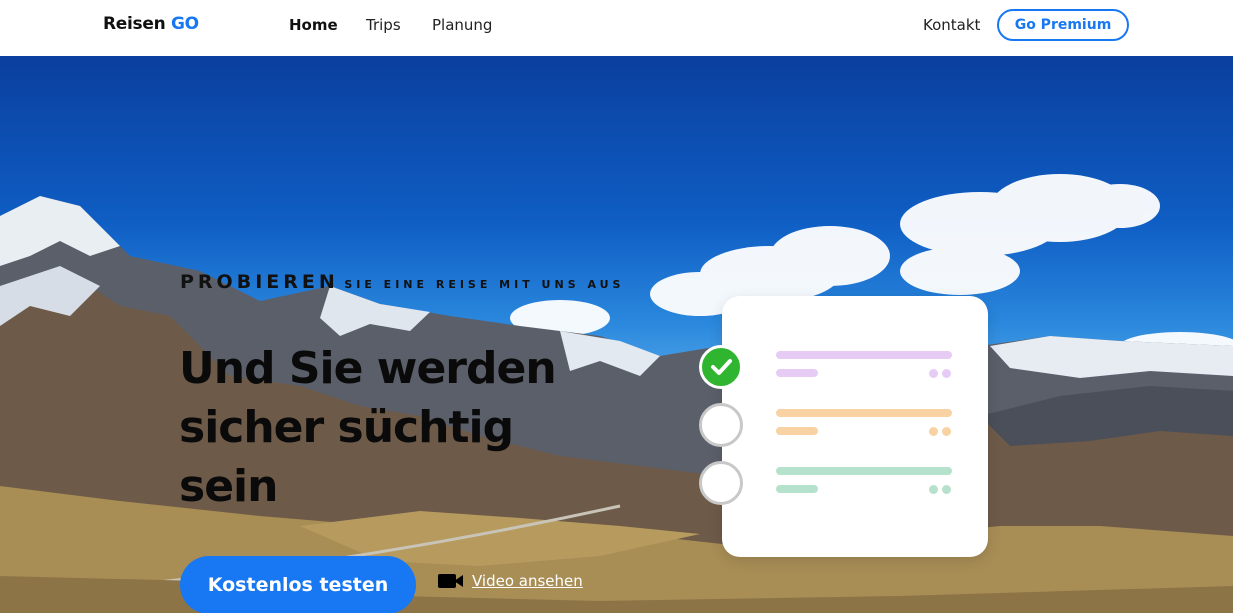 The height and width of the screenshot is (613, 1233). Describe the element at coordinates (134, 24) in the screenshot. I see `brand-name: Reisen` at that location.